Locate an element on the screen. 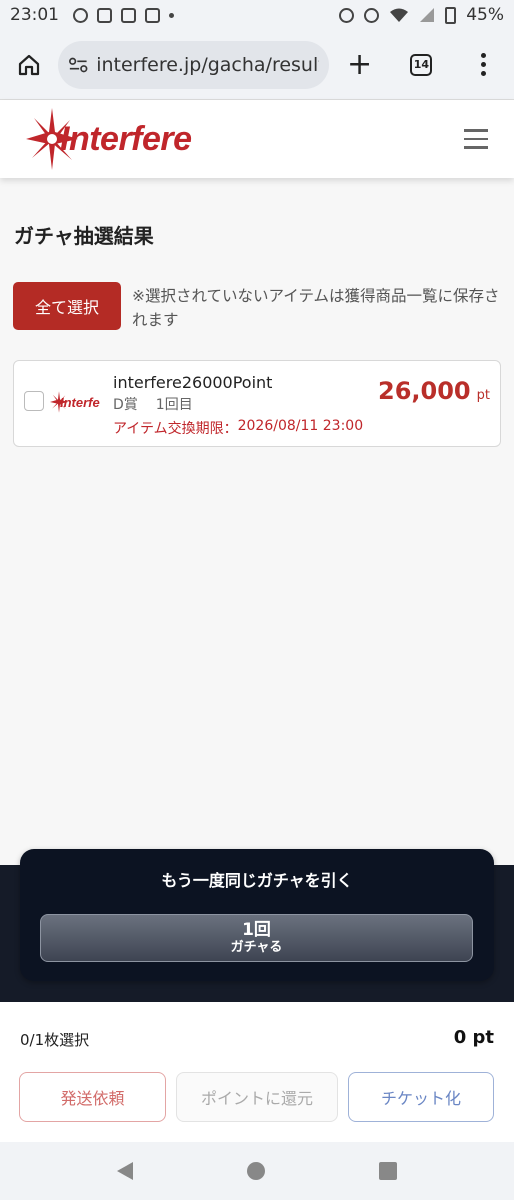 Image resolution: width=514 pixels, height=1200 pixels. item-name: interfere26000Point is located at coordinates (193, 382).